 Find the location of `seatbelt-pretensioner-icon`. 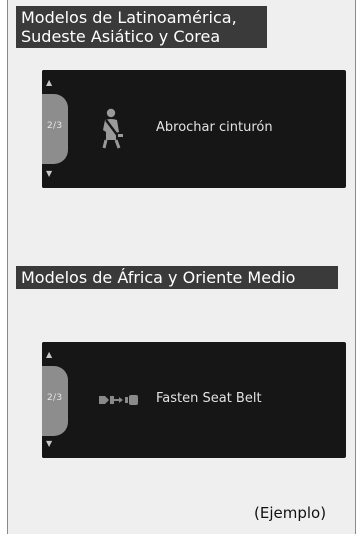

seatbelt-pretensioner-icon is located at coordinates (121, 400).